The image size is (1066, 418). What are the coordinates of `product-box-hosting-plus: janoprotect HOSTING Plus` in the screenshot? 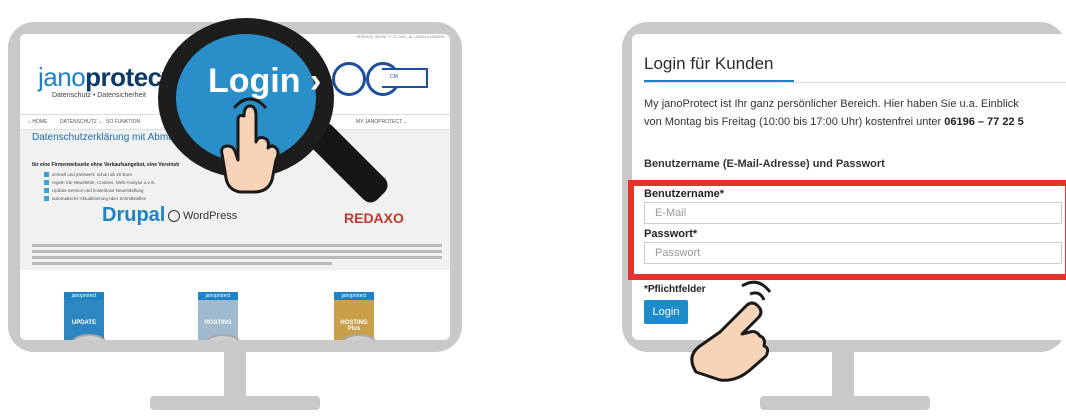 It's located at (354, 316).